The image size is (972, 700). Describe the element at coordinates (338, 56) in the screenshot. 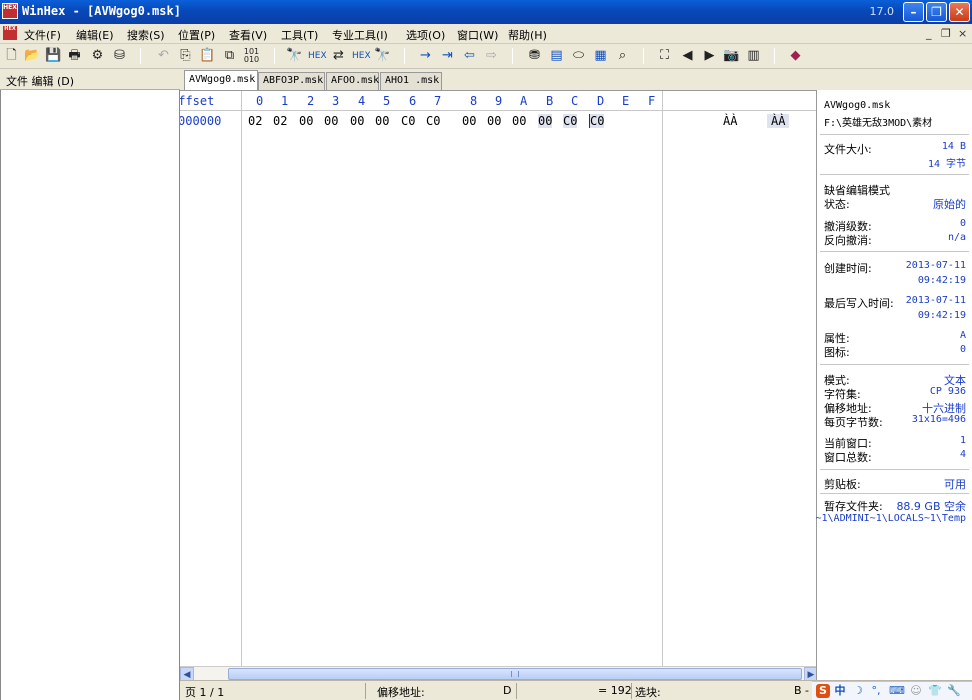

I see `replace-icon: ⇄` at that location.